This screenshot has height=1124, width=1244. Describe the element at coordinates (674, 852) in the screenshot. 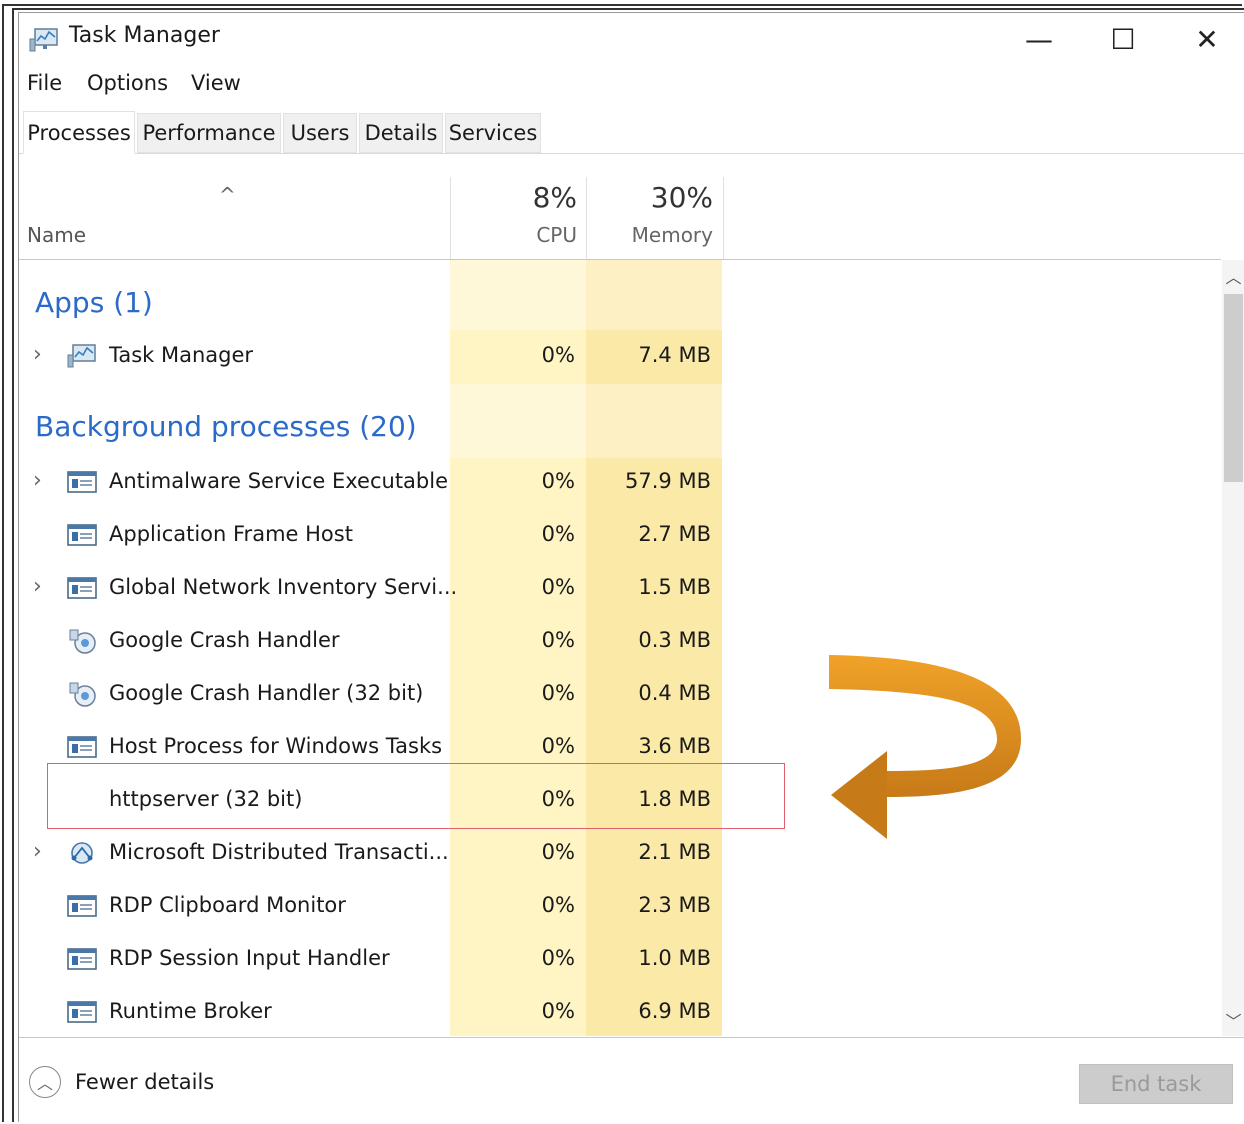

I see `process-memory: 2.1 MB` at that location.